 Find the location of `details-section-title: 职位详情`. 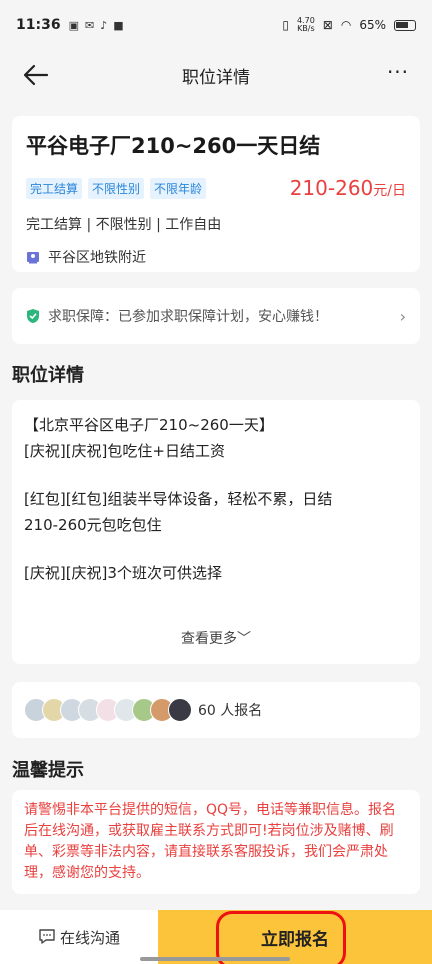

details-section-title: 职位详情 is located at coordinates (48, 375).